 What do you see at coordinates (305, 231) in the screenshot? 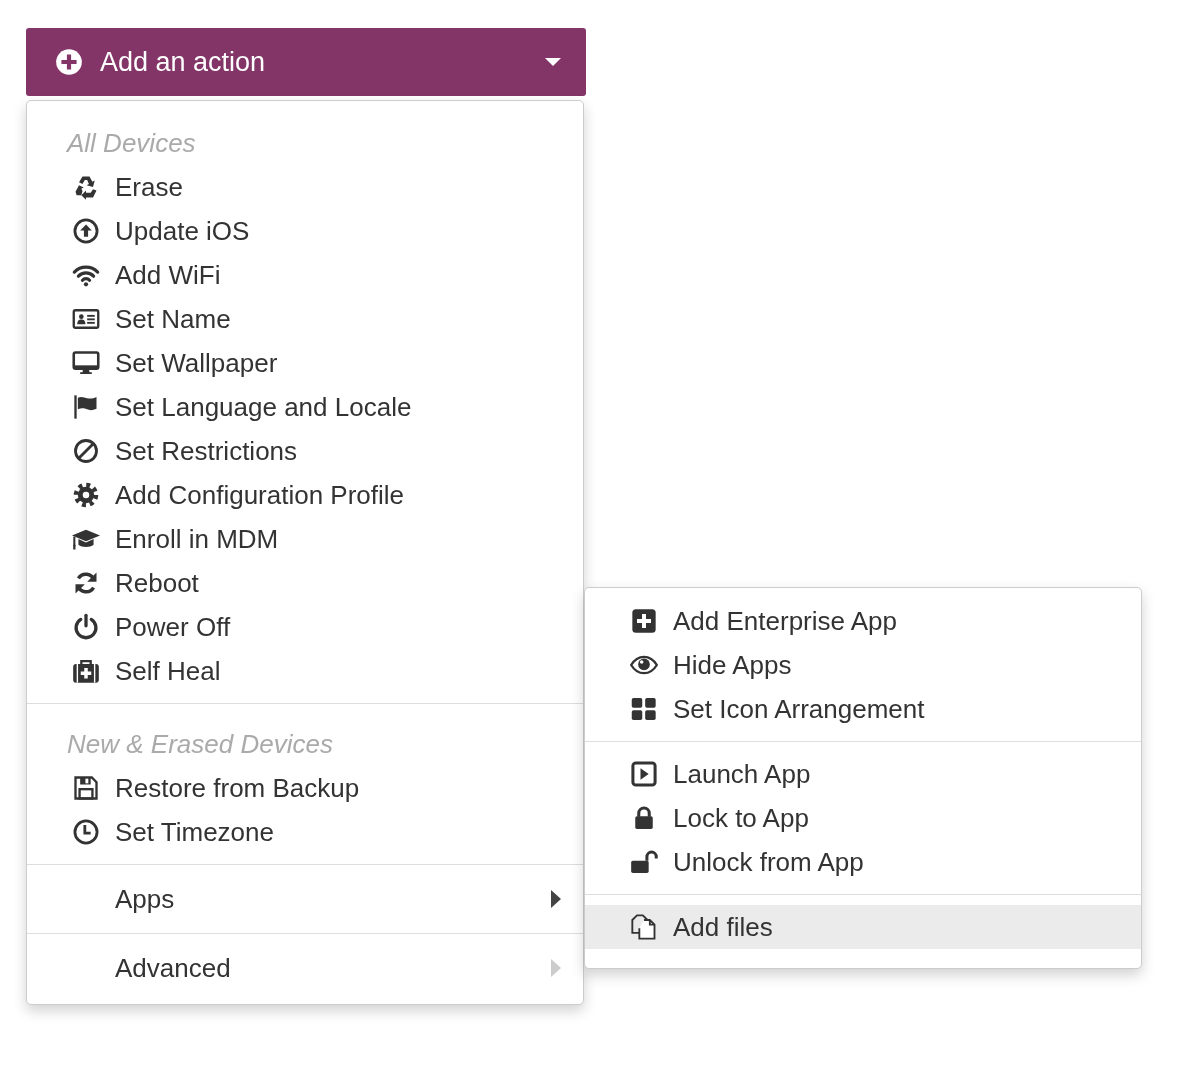
I see `menu-item: Update iOS` at bounding box center [305, 231].